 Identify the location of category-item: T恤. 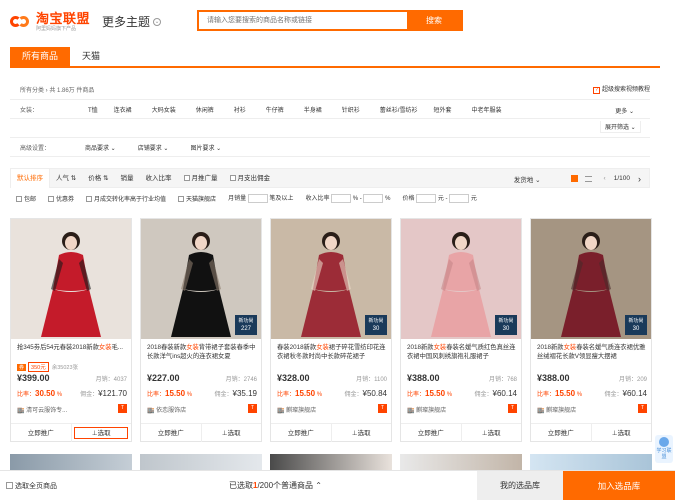
(93, 109).